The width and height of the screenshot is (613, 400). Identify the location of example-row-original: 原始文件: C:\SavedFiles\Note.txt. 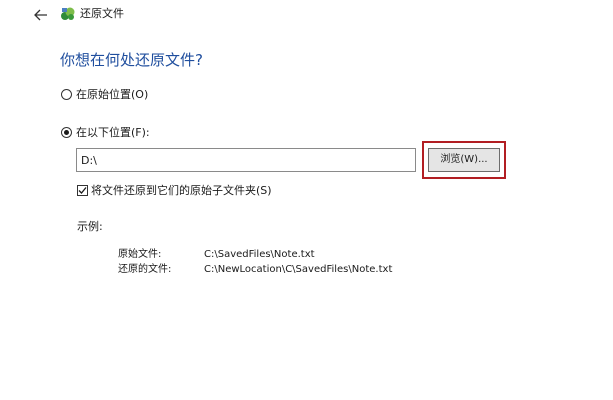
(216, 255).